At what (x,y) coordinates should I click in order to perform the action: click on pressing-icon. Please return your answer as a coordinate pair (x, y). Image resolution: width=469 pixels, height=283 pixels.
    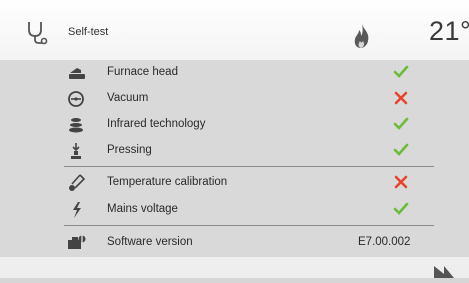
    Looking at the image, I should click on (77, 151).